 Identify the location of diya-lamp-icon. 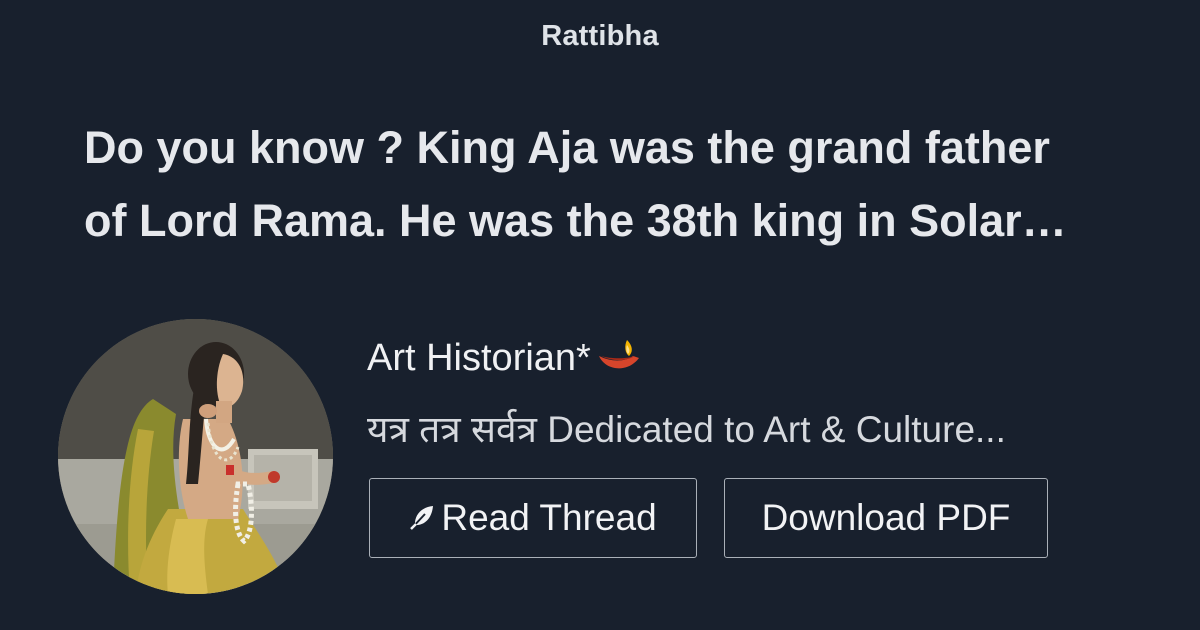
(619, 361).